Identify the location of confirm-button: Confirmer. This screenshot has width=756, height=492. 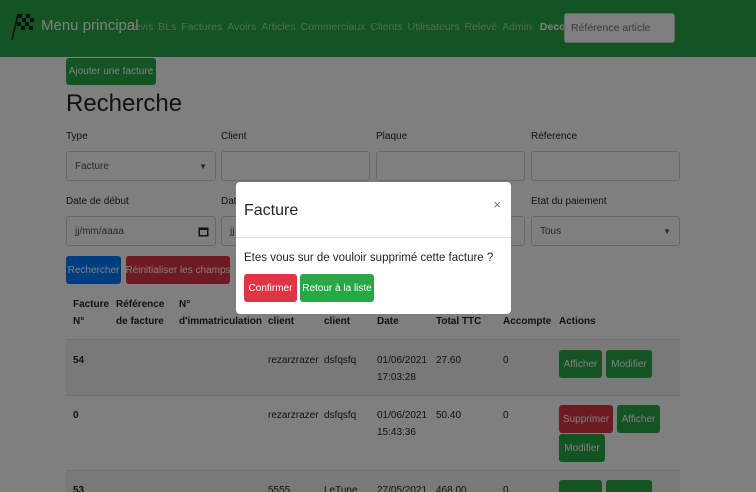
(270, 288).